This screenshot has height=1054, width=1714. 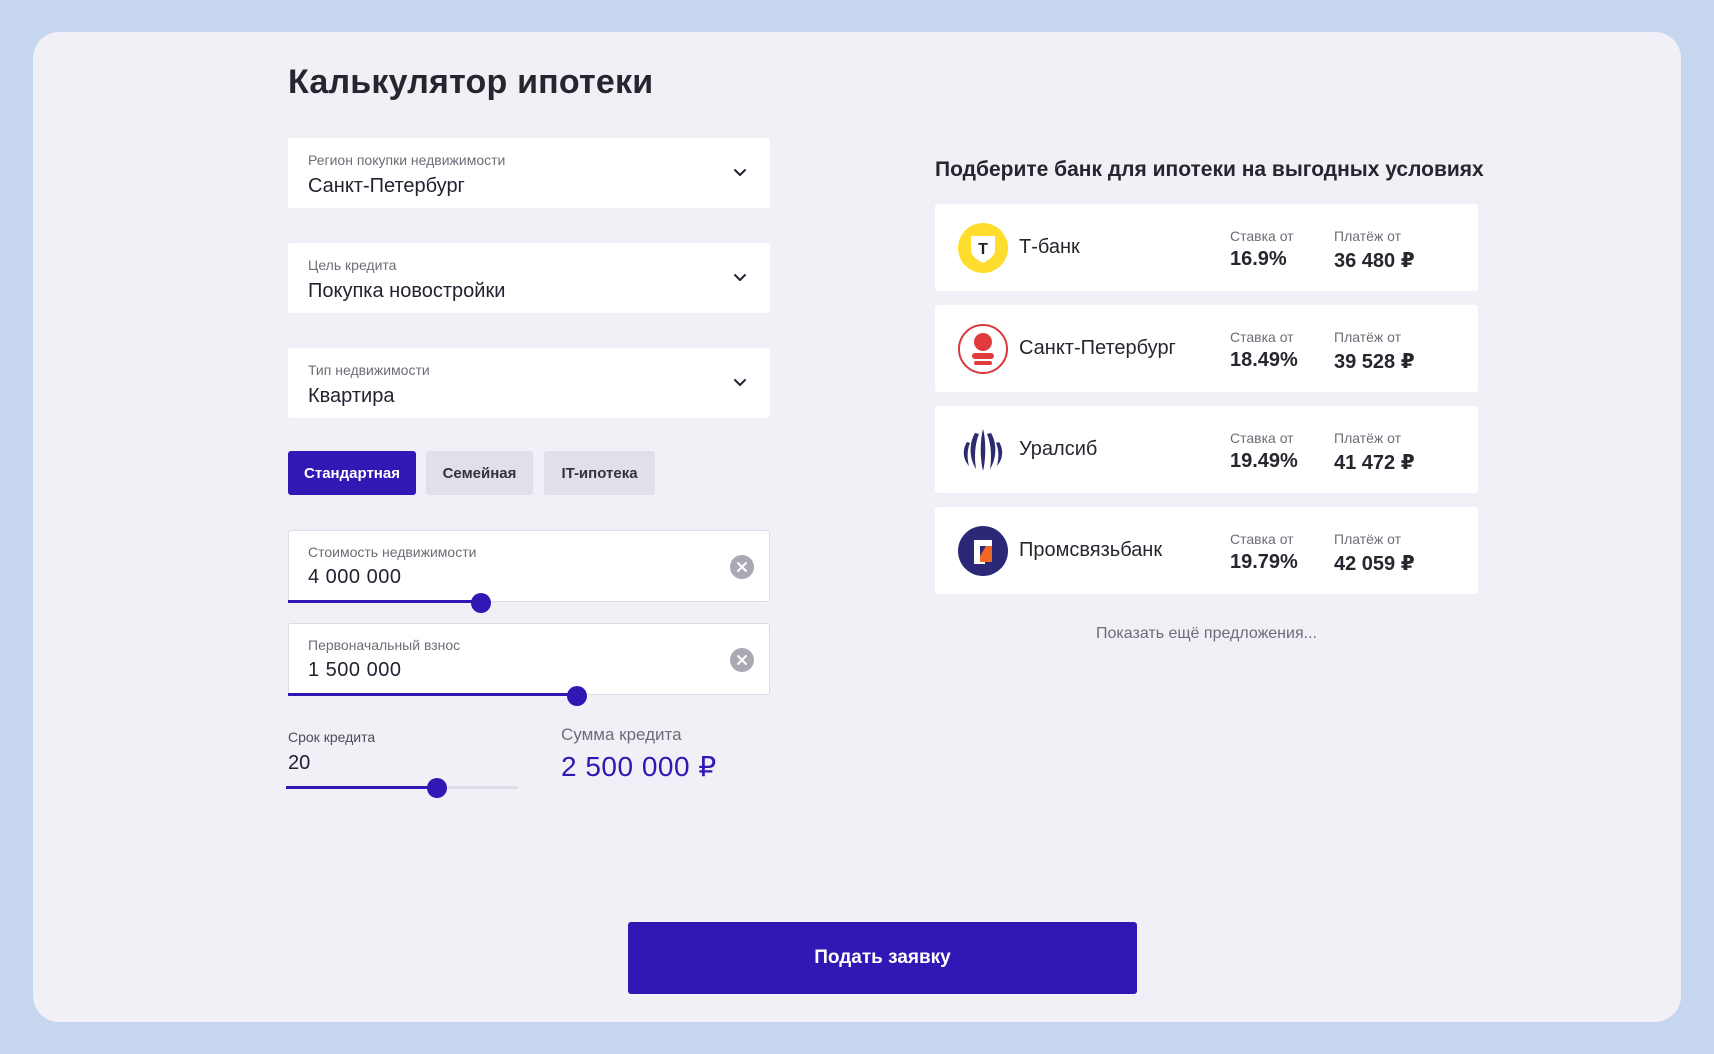 I want to click on bank-name: Т-банк, so click(x=1049, y=247).